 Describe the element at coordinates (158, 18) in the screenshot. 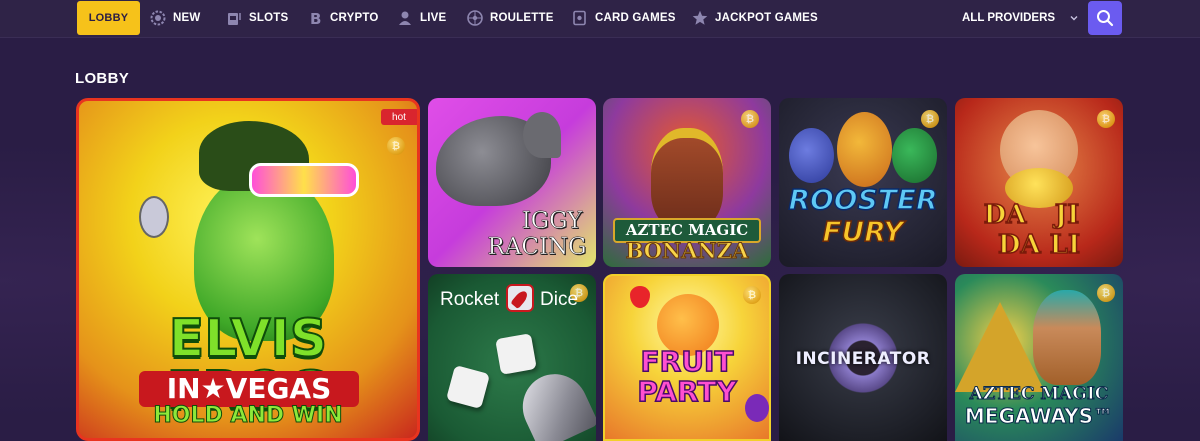

I see `gear-icon` at that location.